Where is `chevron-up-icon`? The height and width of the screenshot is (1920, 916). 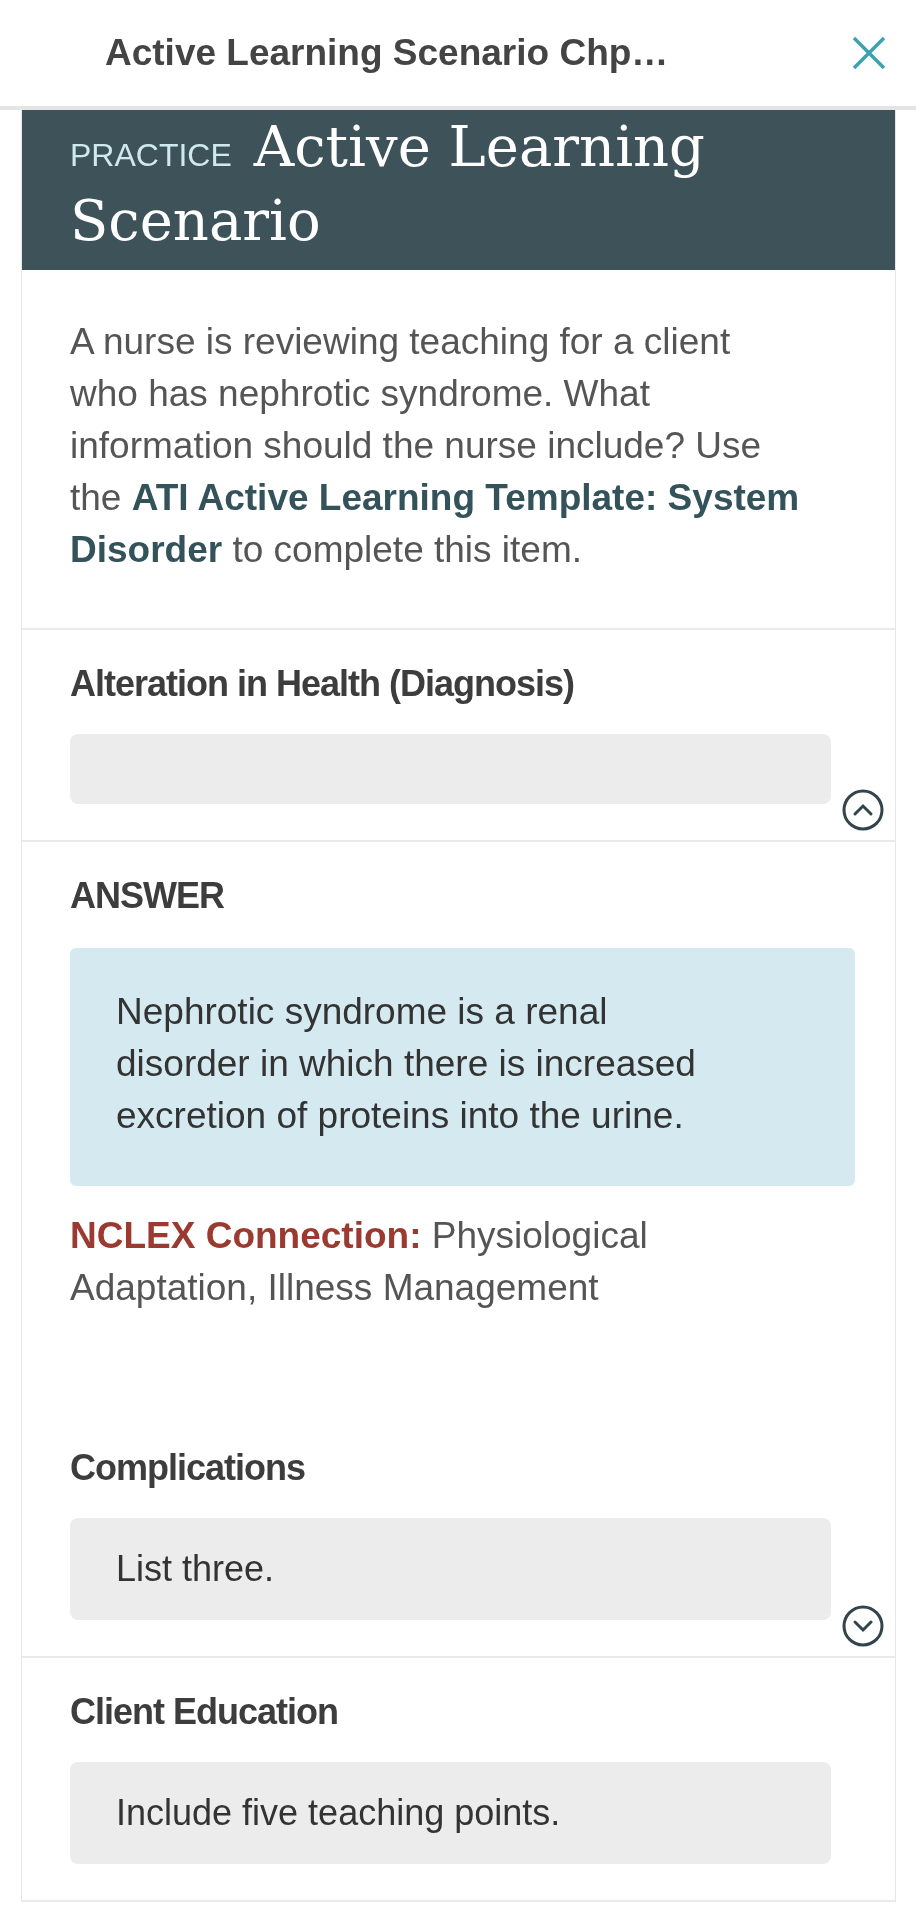
chevron-up-icon is located at coordinates (863, 810).